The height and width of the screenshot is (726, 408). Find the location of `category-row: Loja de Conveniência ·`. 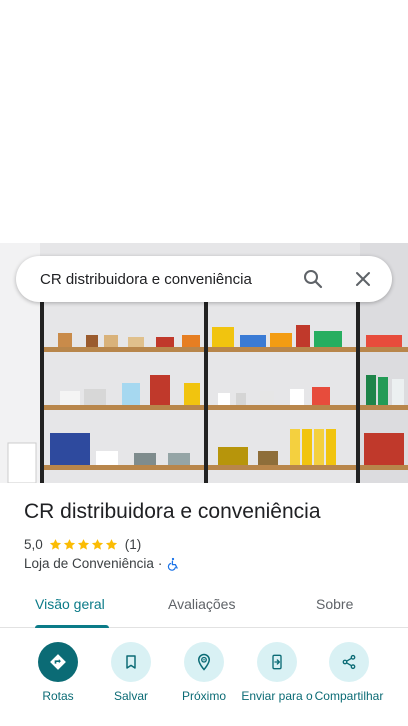

category-row: Loja de Conveniência · is located at coordinates (102, 563).